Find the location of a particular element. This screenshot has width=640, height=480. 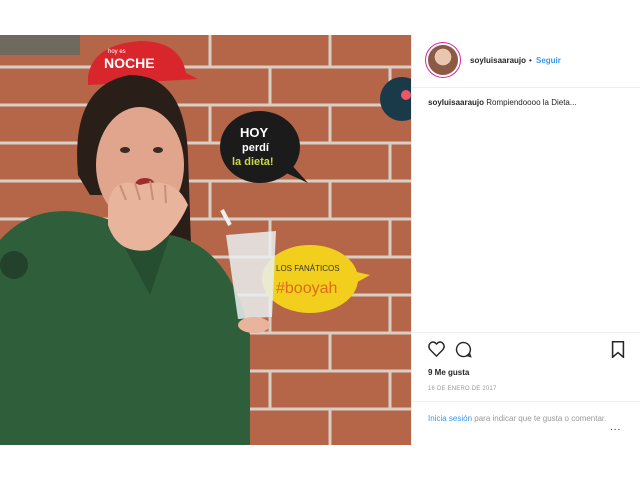

svg-text: NOCHE is located at coordinates (129, 63).